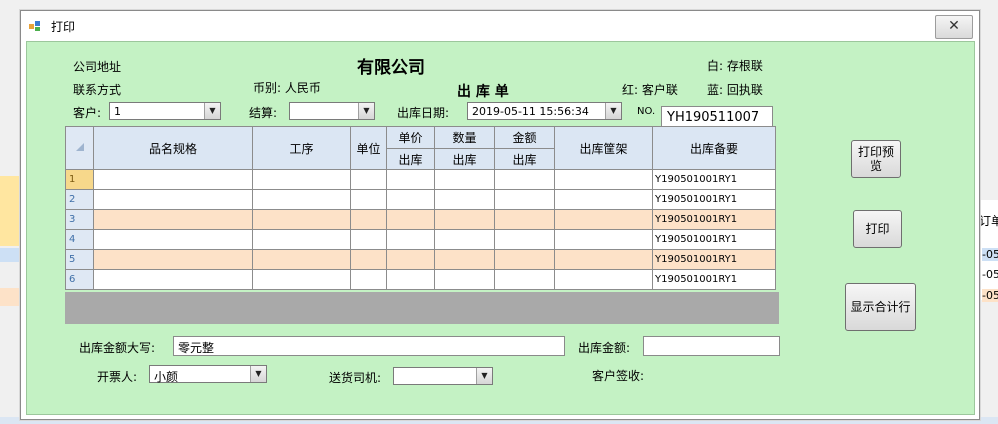 This screenshot has height=424, width=998. Describe the element at coordinates (79, 199) in the screenshot. I see `row-header: 2` at that location.